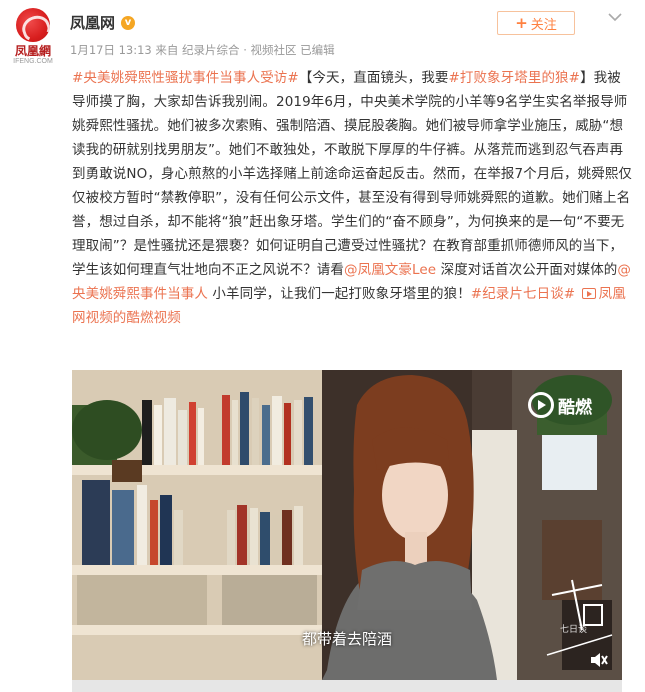 Image resolution: width=645 pixels, height=692 pixels. Describe the element at coordinates (588, 293) in the screenshot. I see `video-link-icon` at that location.